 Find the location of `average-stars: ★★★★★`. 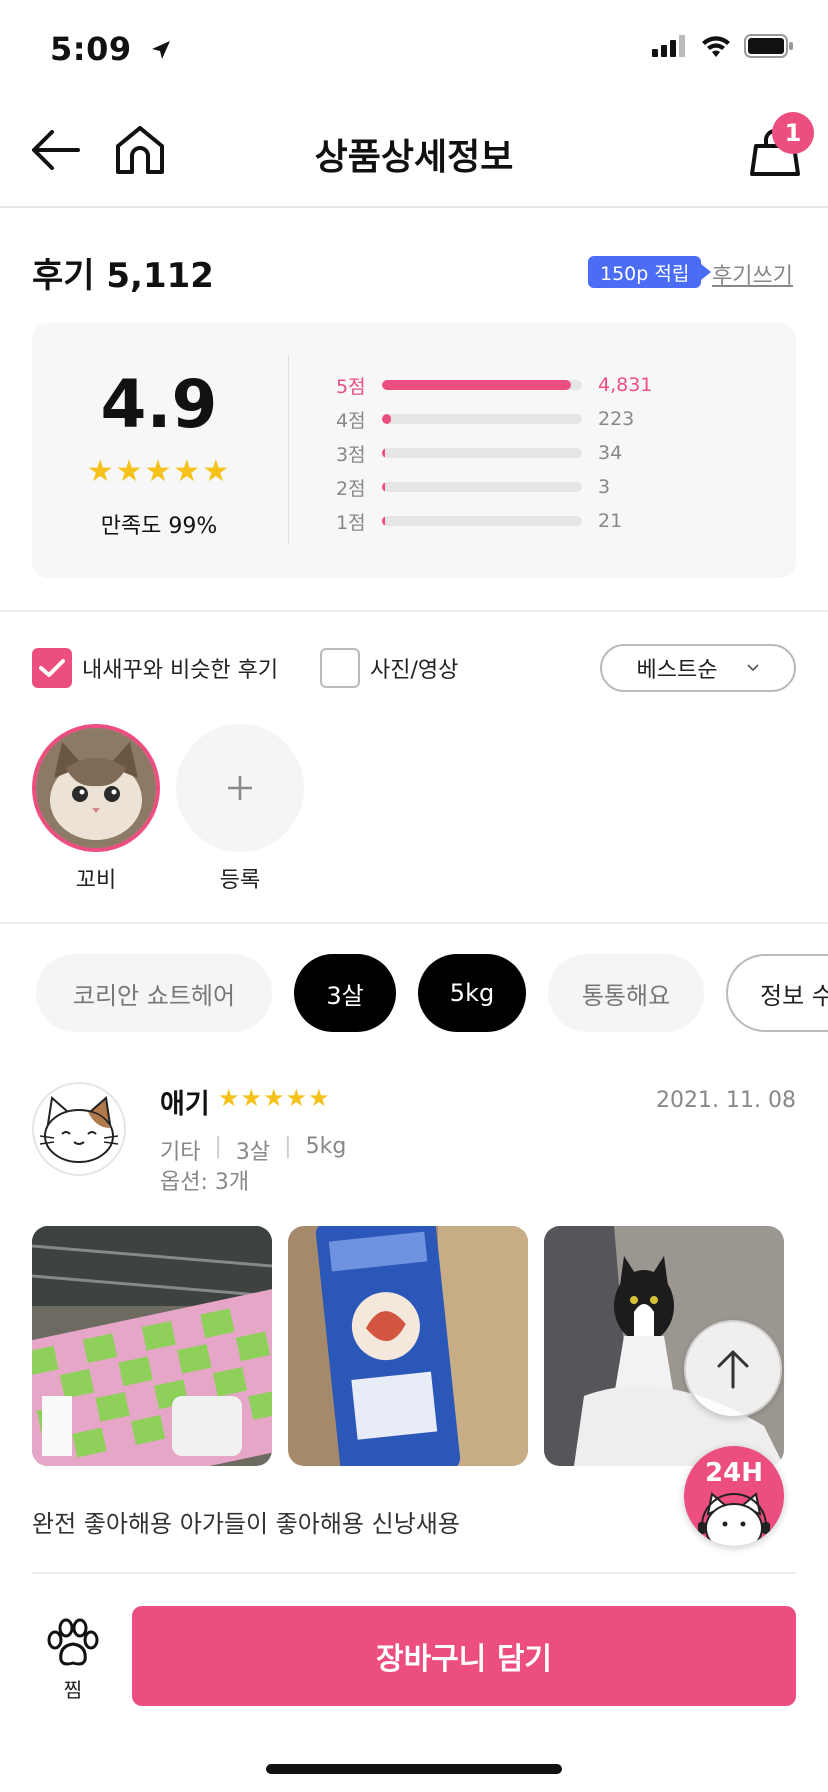

average-stars: ★★★★★ is located at coordinates (159, 471).